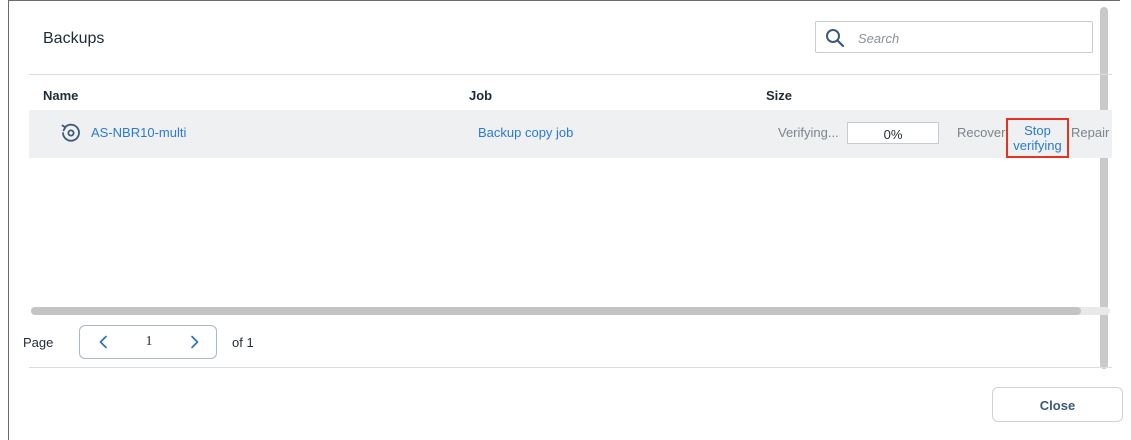  What do you see at coordinates (1057, 404) in the screenshot?
I see `close-button: Close` at bounding box center [1057, 404].